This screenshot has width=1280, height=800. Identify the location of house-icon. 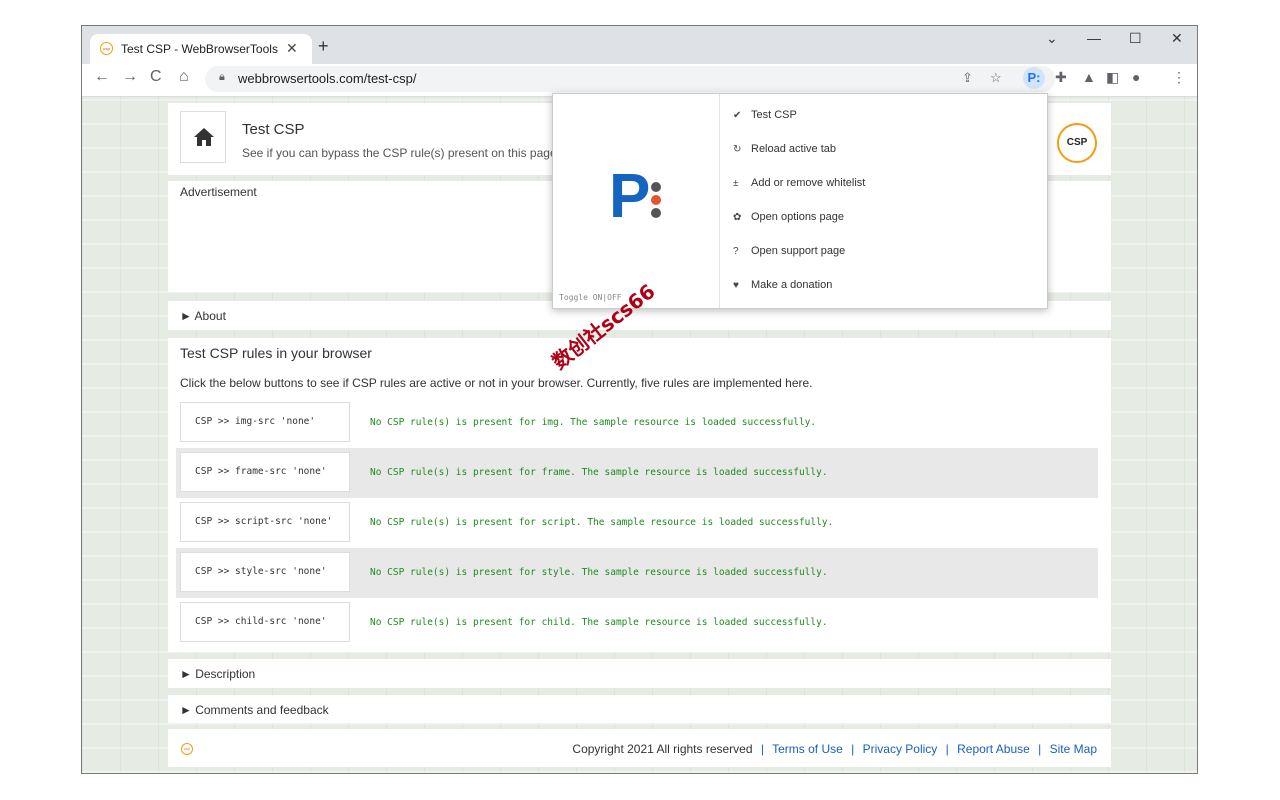
(204, 137).